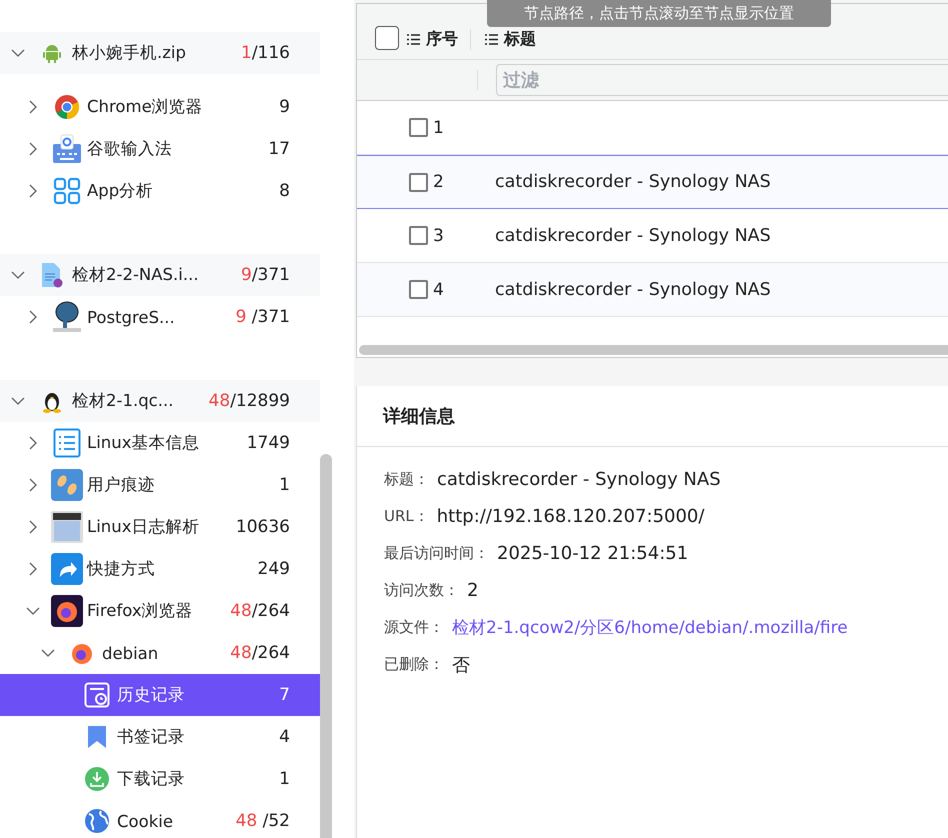  What do you see at coordinates (592, 553) in the screenshot?
I see `field-value: 2025-10-12 21:54:51` at bounding box center [592, 553].